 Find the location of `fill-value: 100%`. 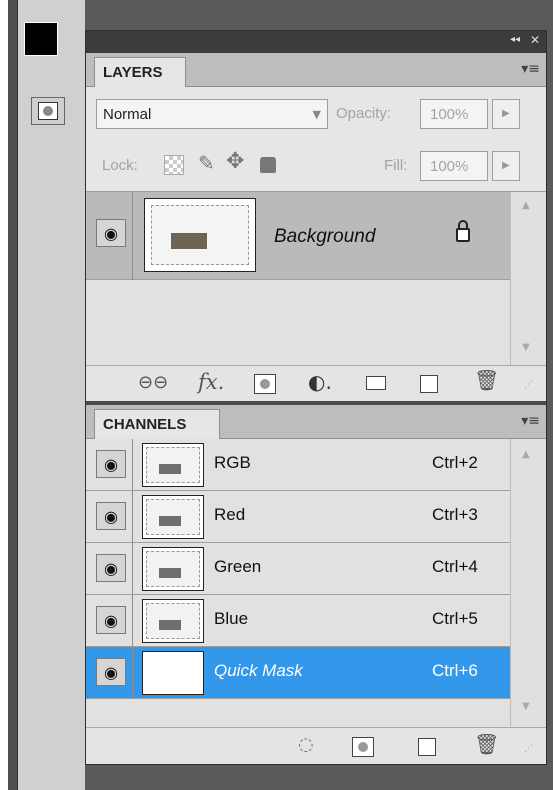

fill-value: 100% is located at coordinates (449, 166).